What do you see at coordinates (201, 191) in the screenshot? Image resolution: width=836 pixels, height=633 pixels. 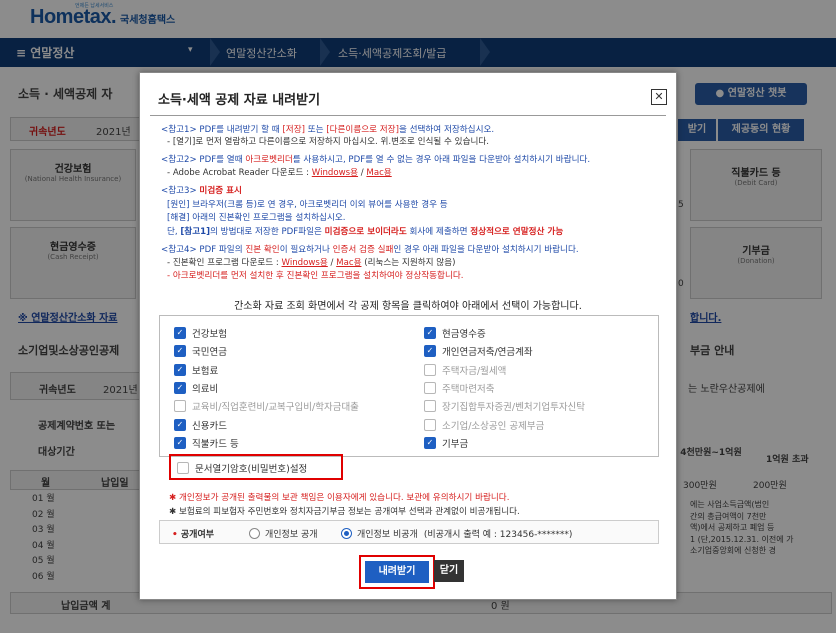 I see `note-3: <참고3> 미검증 표시` at bounding box center [201, 191].